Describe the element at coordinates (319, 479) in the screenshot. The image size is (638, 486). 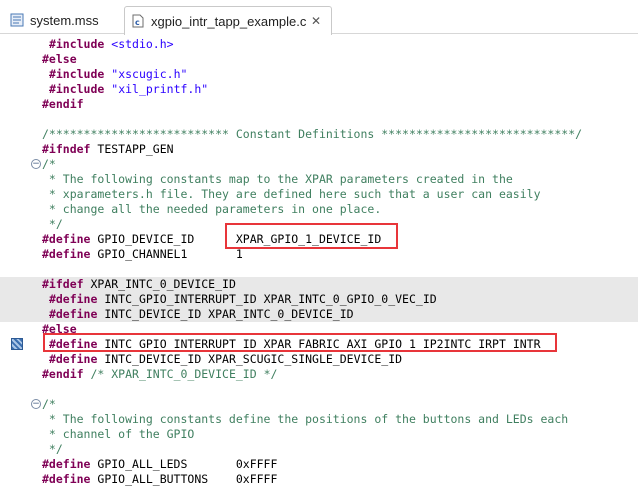
I see `code-line: #define GPIO_ALL_BUTTONS 0xFFFF` at that location.